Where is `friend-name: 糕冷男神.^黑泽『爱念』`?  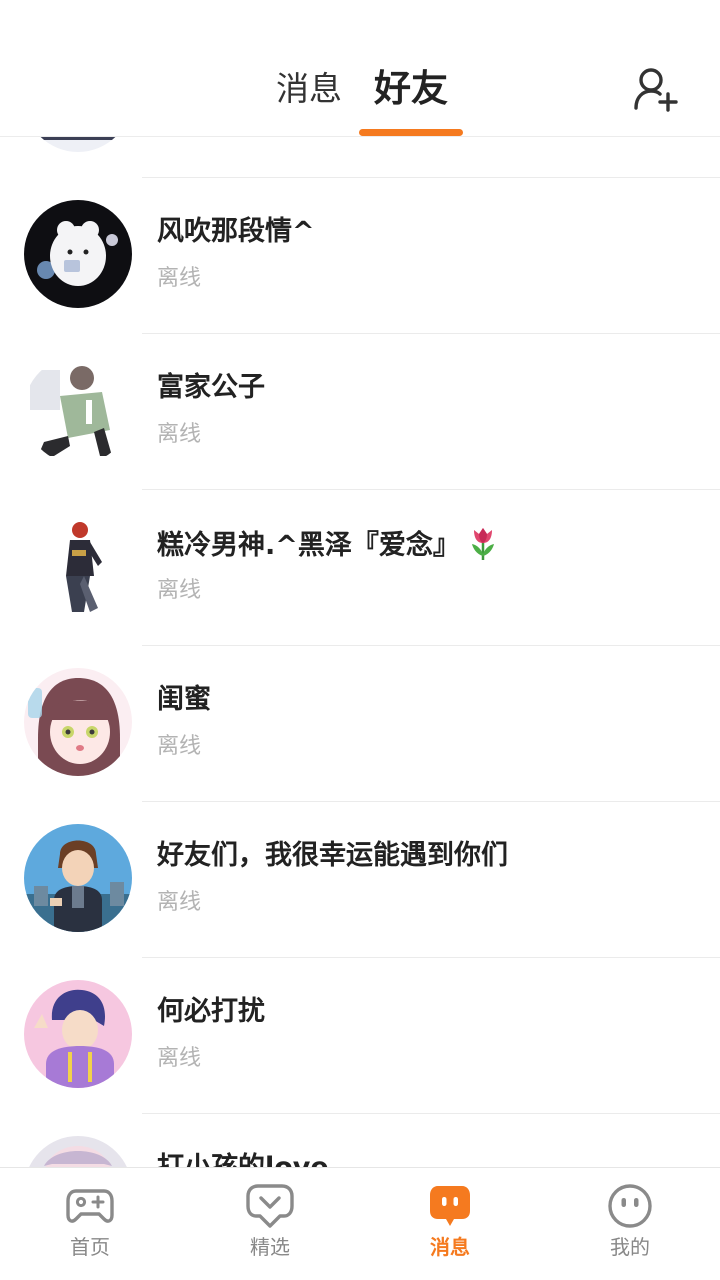 friend-name: 糕冷男神.^黑泽『爱念』 is located at coordinates (328, 545).